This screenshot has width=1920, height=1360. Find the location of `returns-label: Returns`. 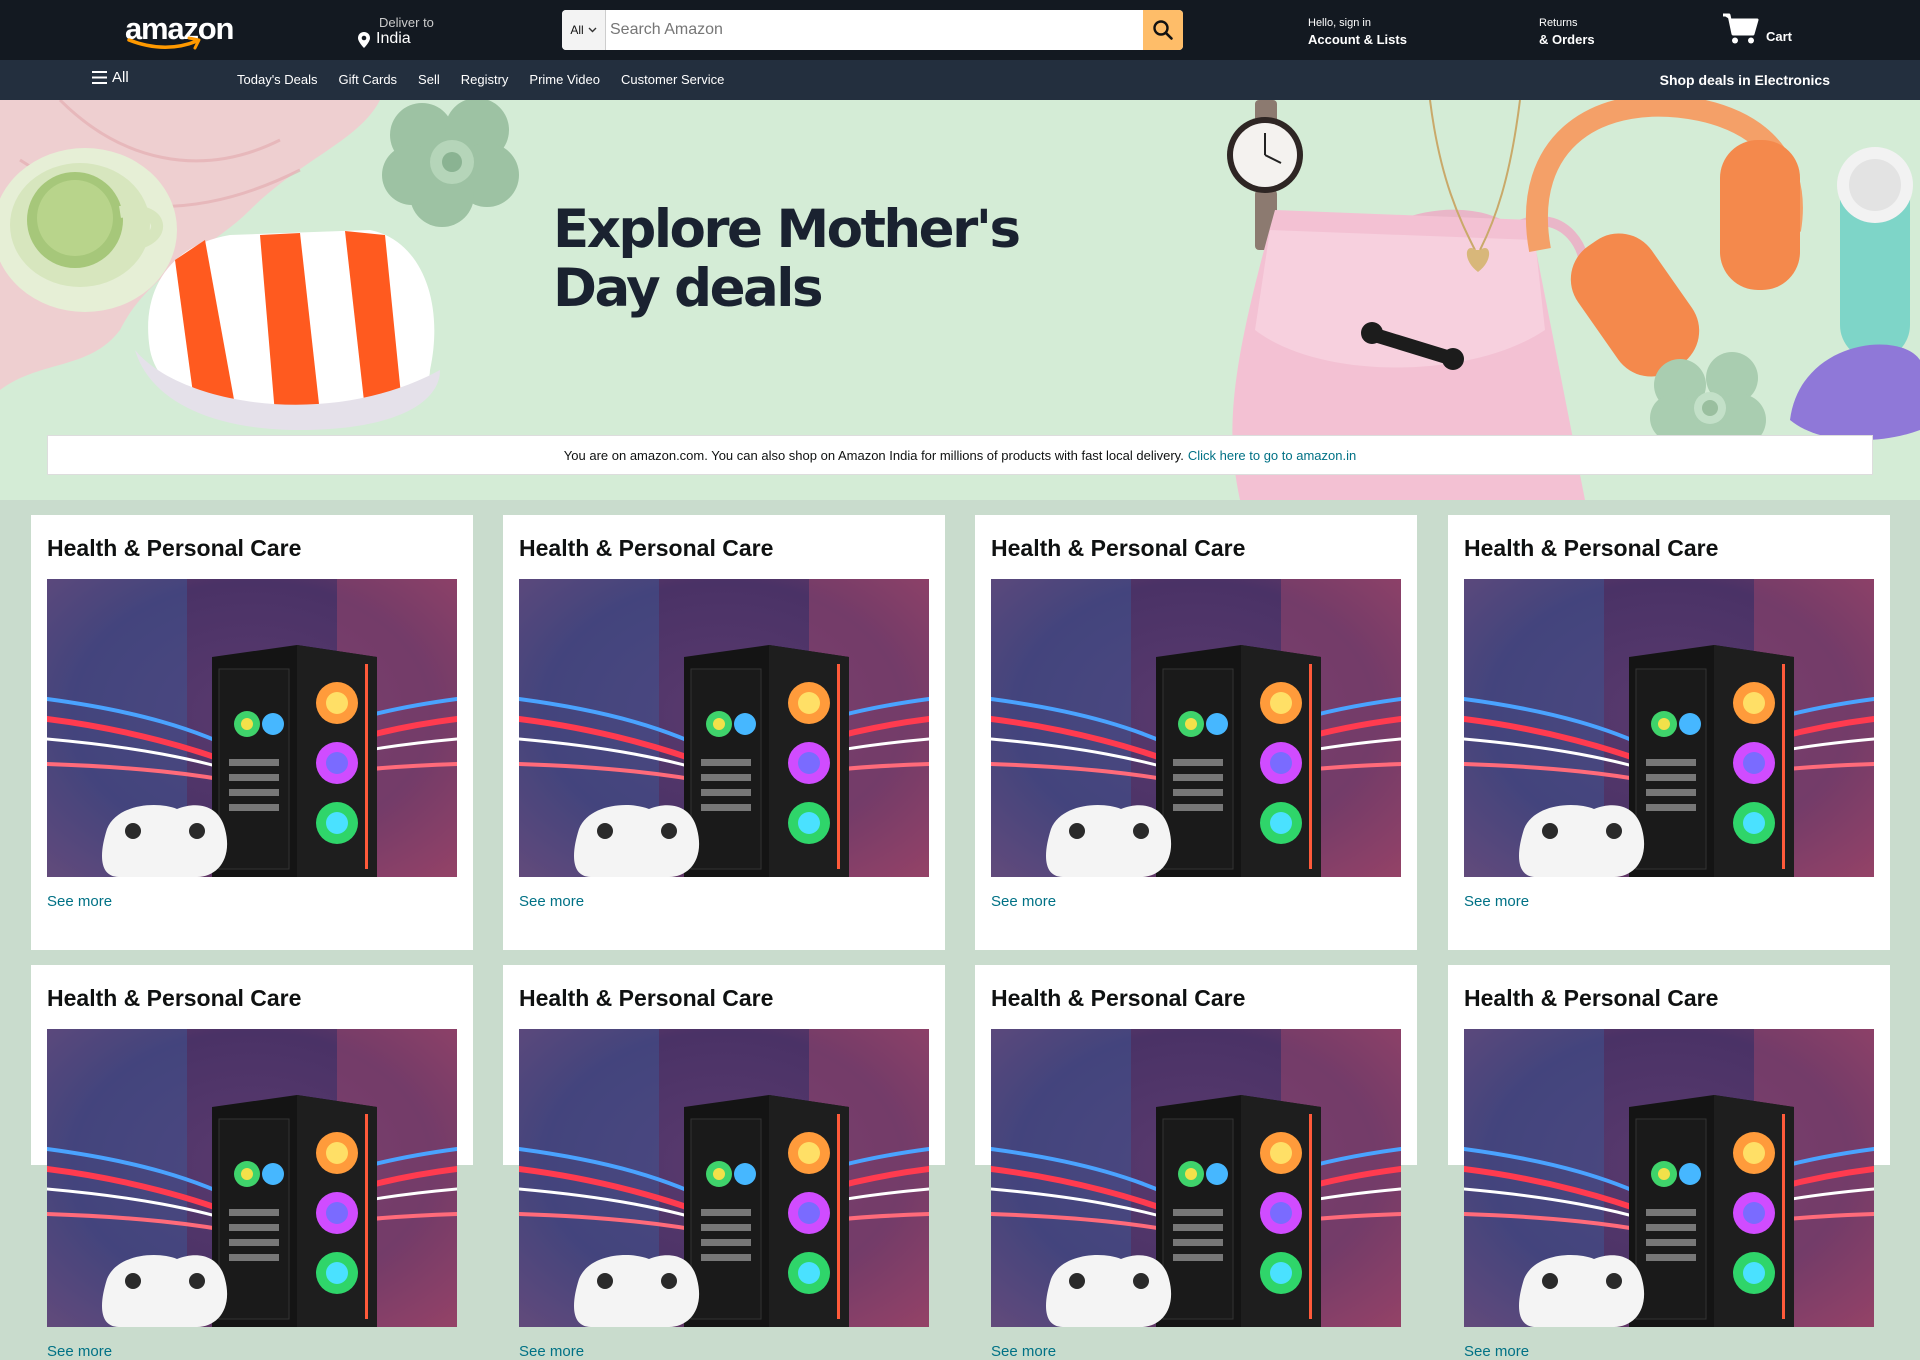

returns-label: Returns is located at coordinates (1558, 23).